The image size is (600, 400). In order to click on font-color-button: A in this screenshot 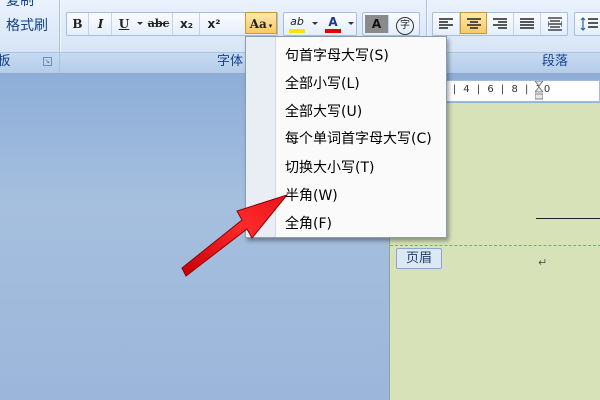, I will do `click(333, 24)`.